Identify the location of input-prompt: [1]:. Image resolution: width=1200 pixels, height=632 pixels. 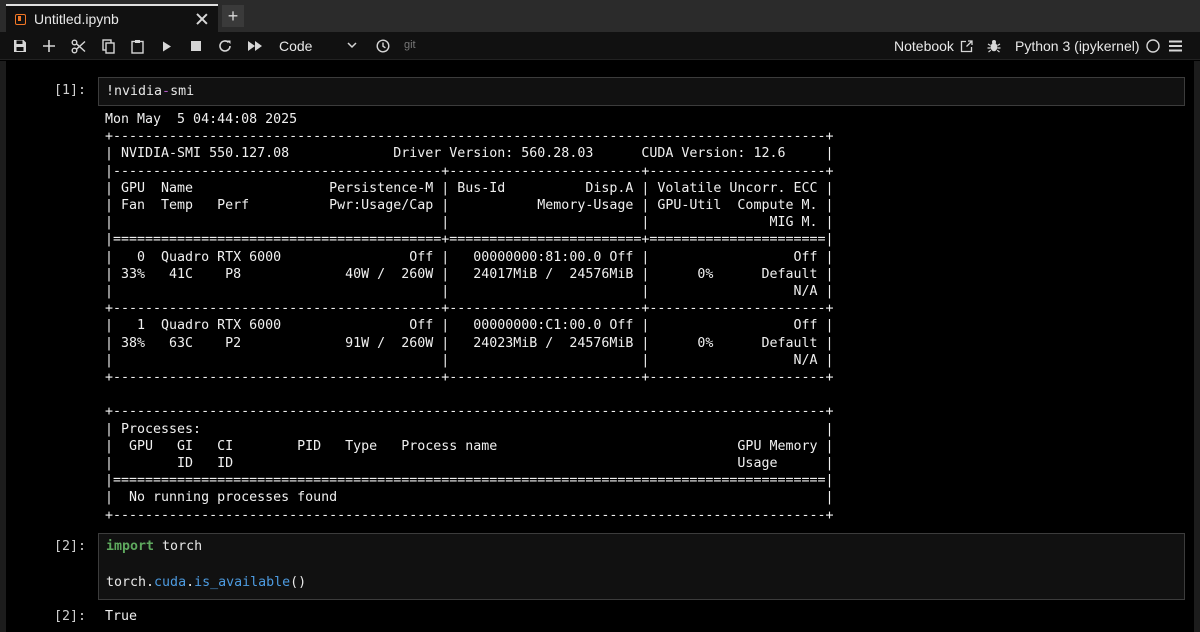
(69, 90).